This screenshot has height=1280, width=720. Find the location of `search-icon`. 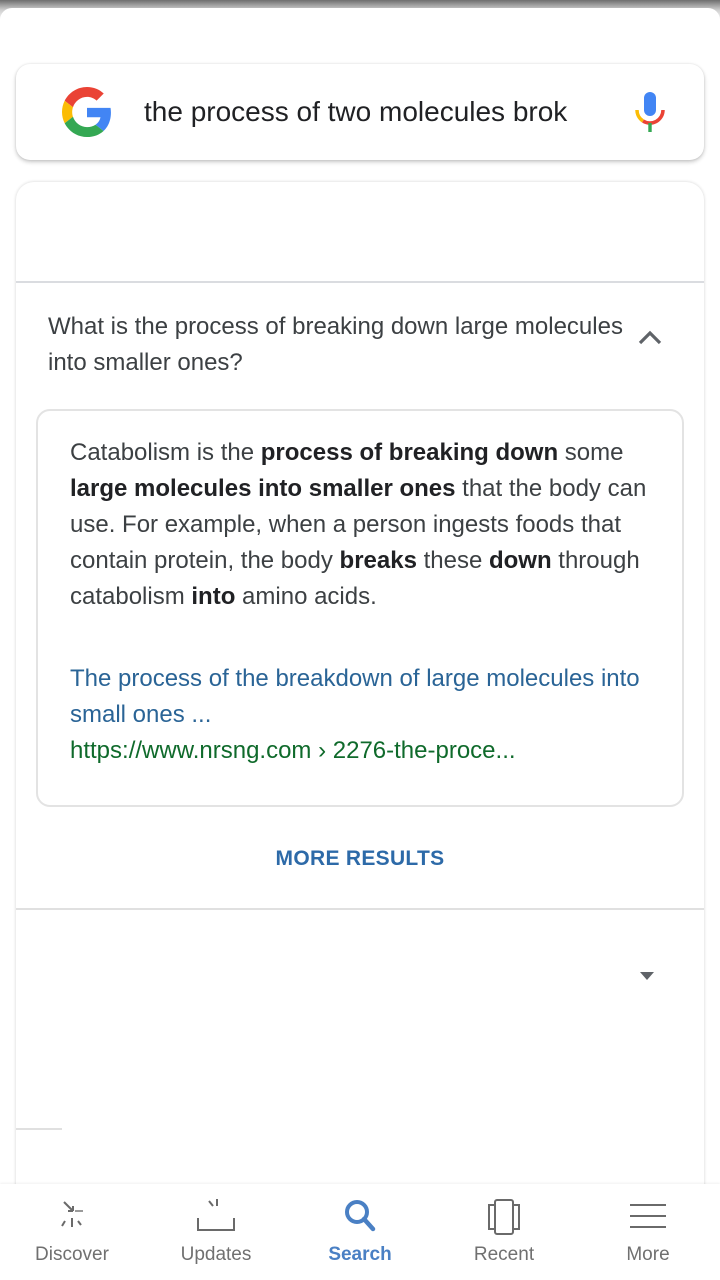

search-icon is located at coordinates (360, 1216).